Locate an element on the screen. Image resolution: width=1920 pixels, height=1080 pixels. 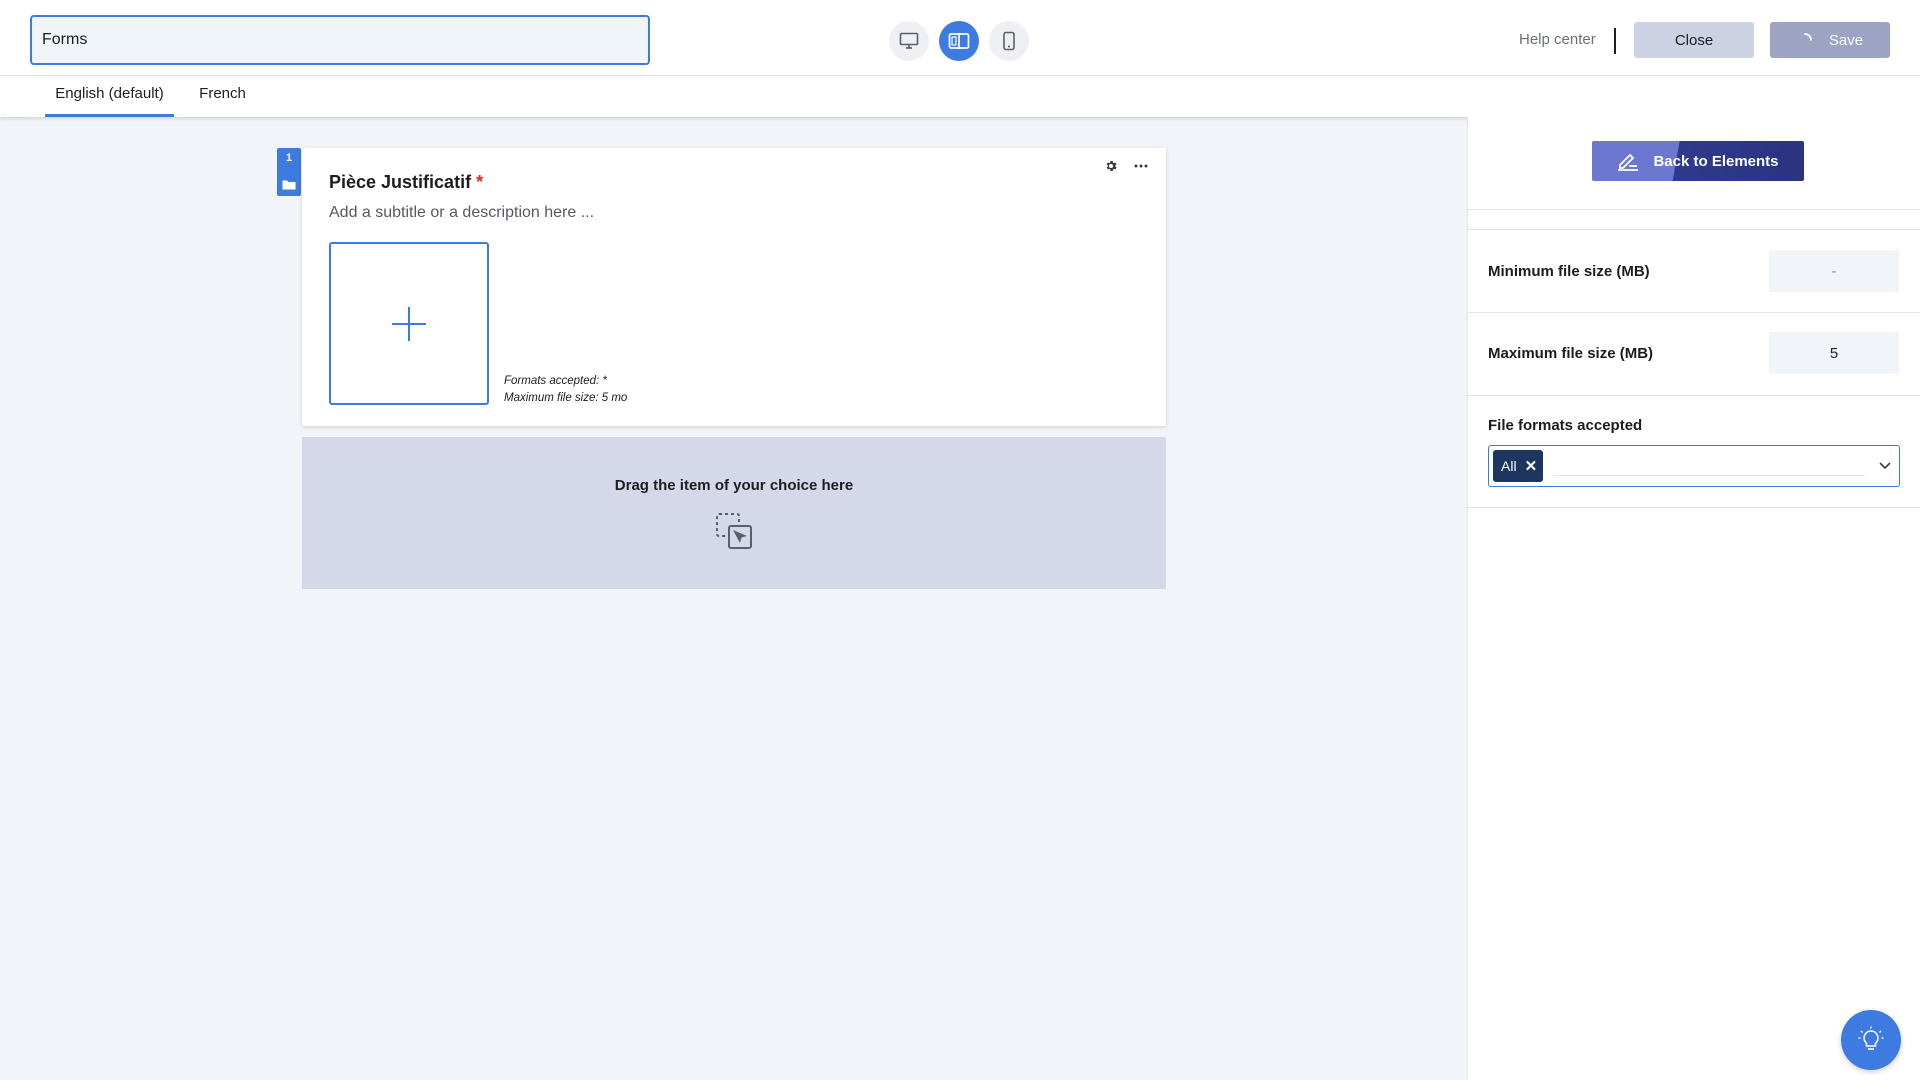
save-button: Save is located at coordinates (1830, 40).